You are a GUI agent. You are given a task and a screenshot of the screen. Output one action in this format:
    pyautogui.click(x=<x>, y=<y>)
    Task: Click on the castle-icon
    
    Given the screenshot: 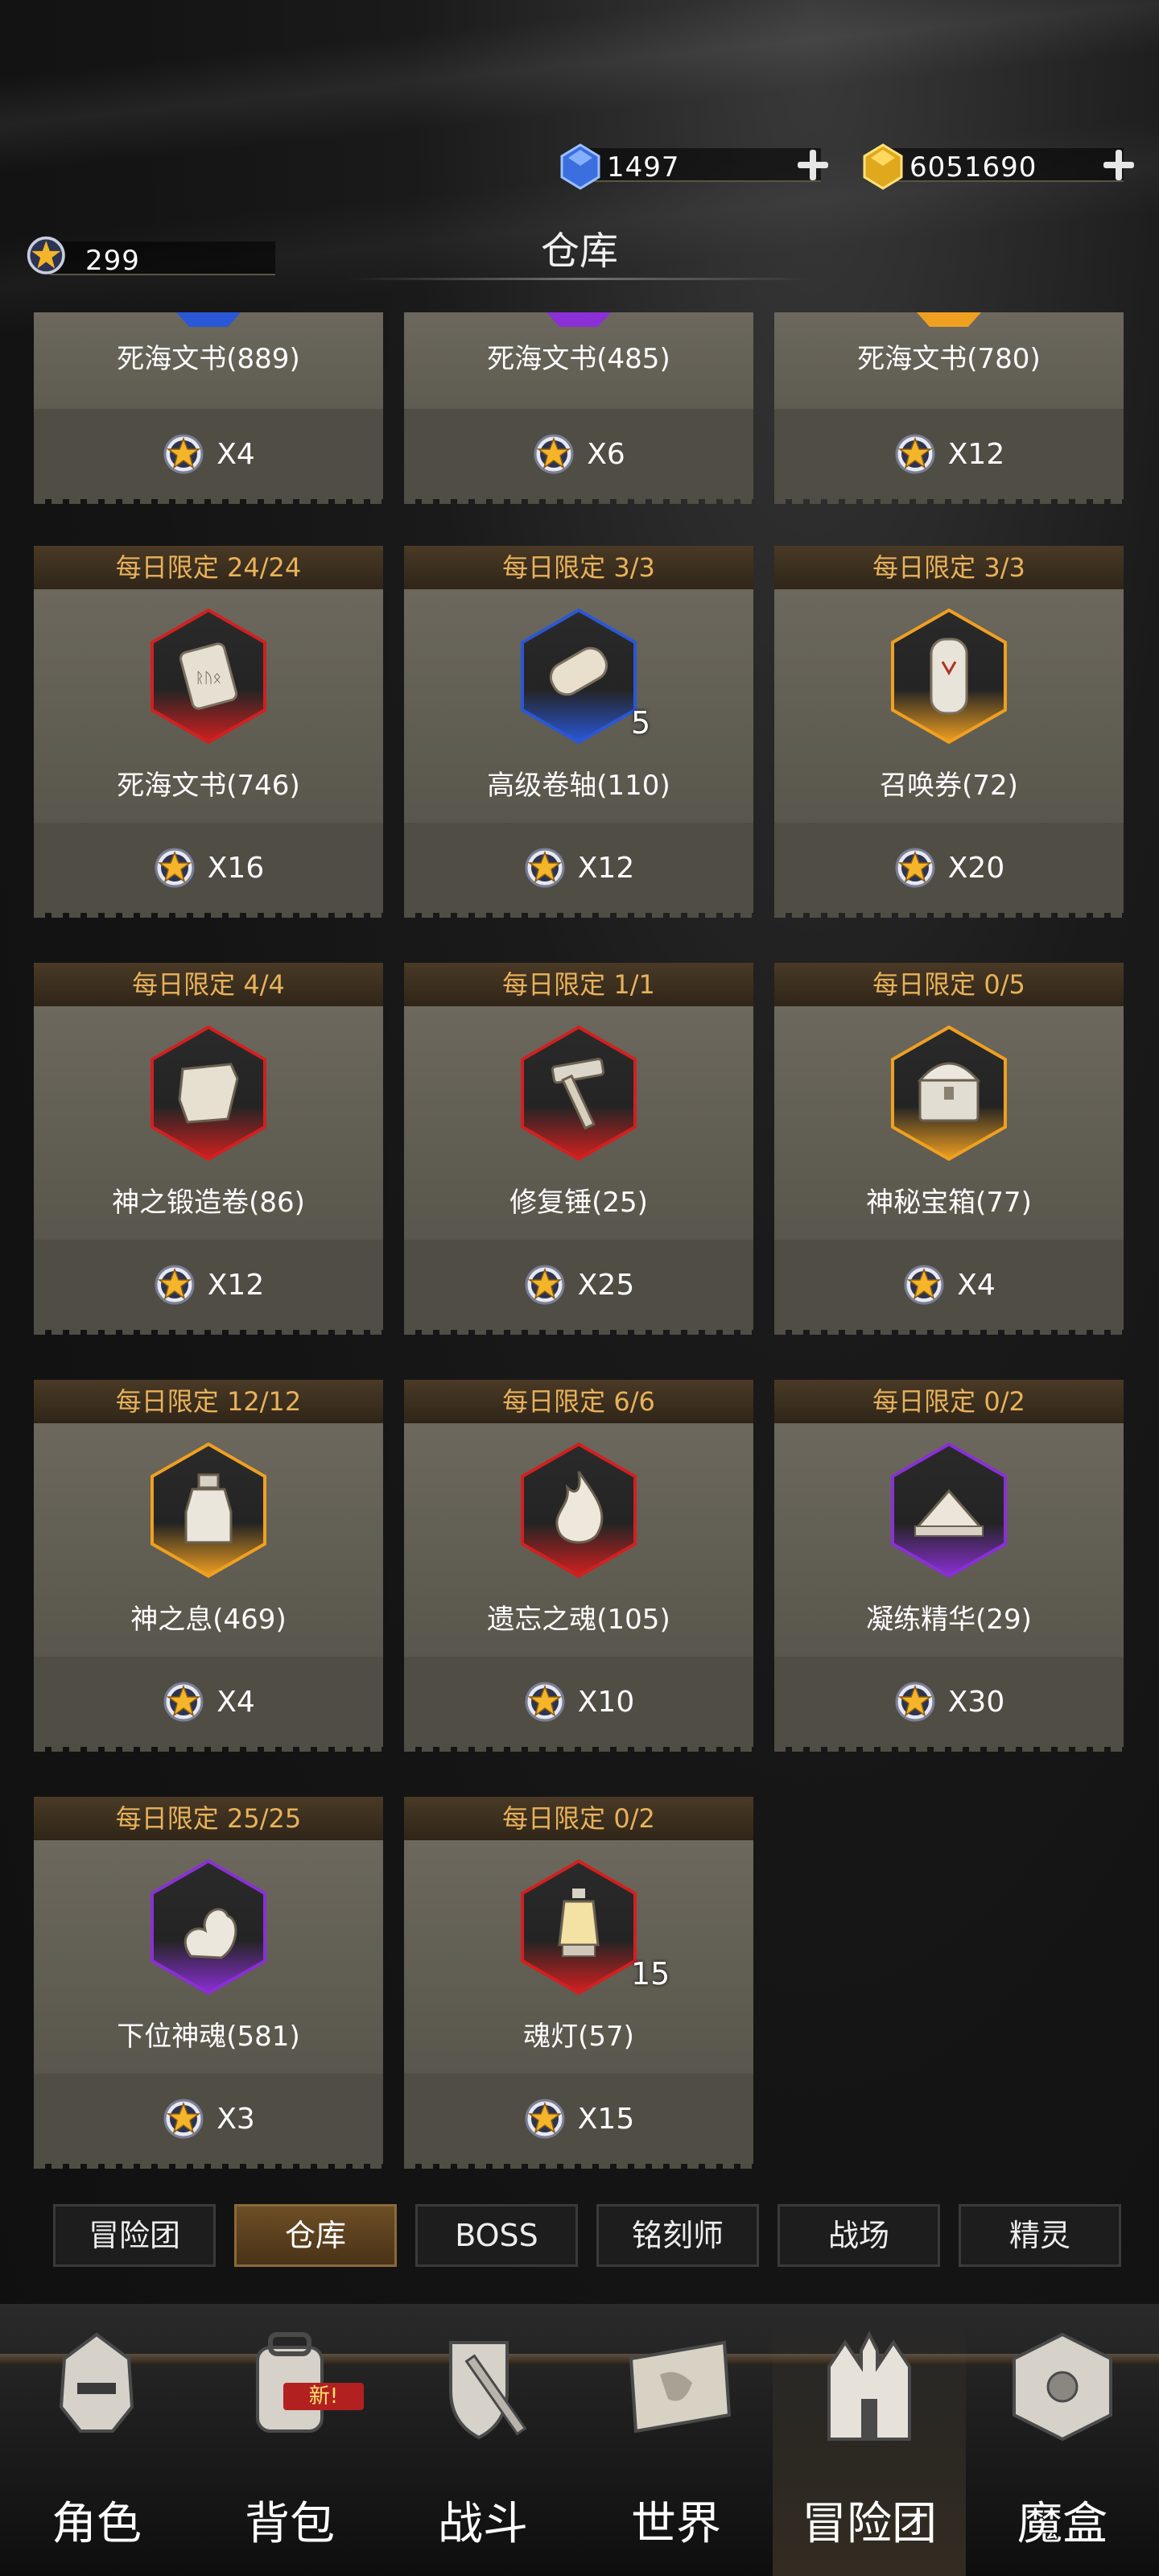 What is the action you would take?
    pyautogui.click(x=869, y=2385)
    